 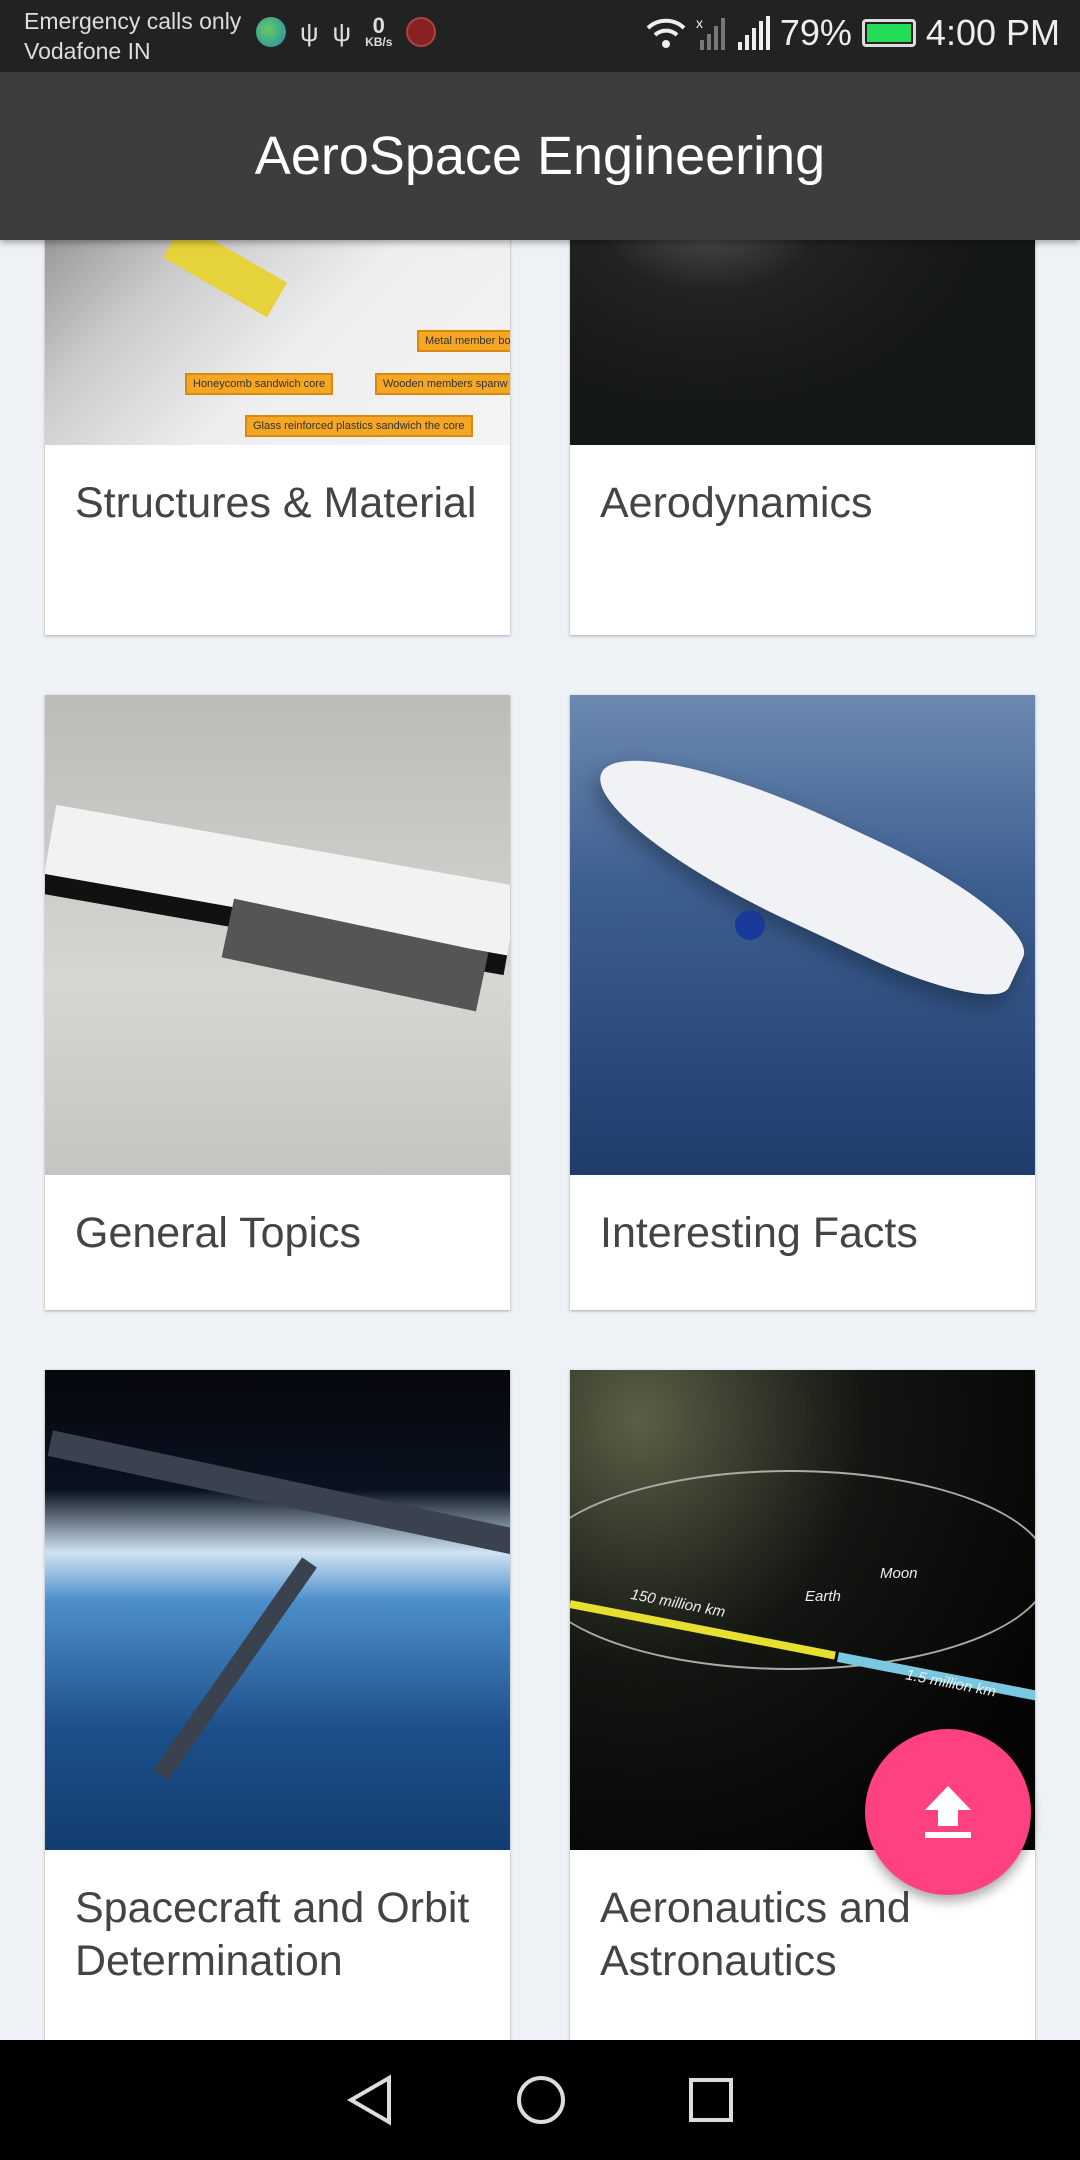 I want to click on image-label: 1.5 million km, so click(x=951, y=1683).